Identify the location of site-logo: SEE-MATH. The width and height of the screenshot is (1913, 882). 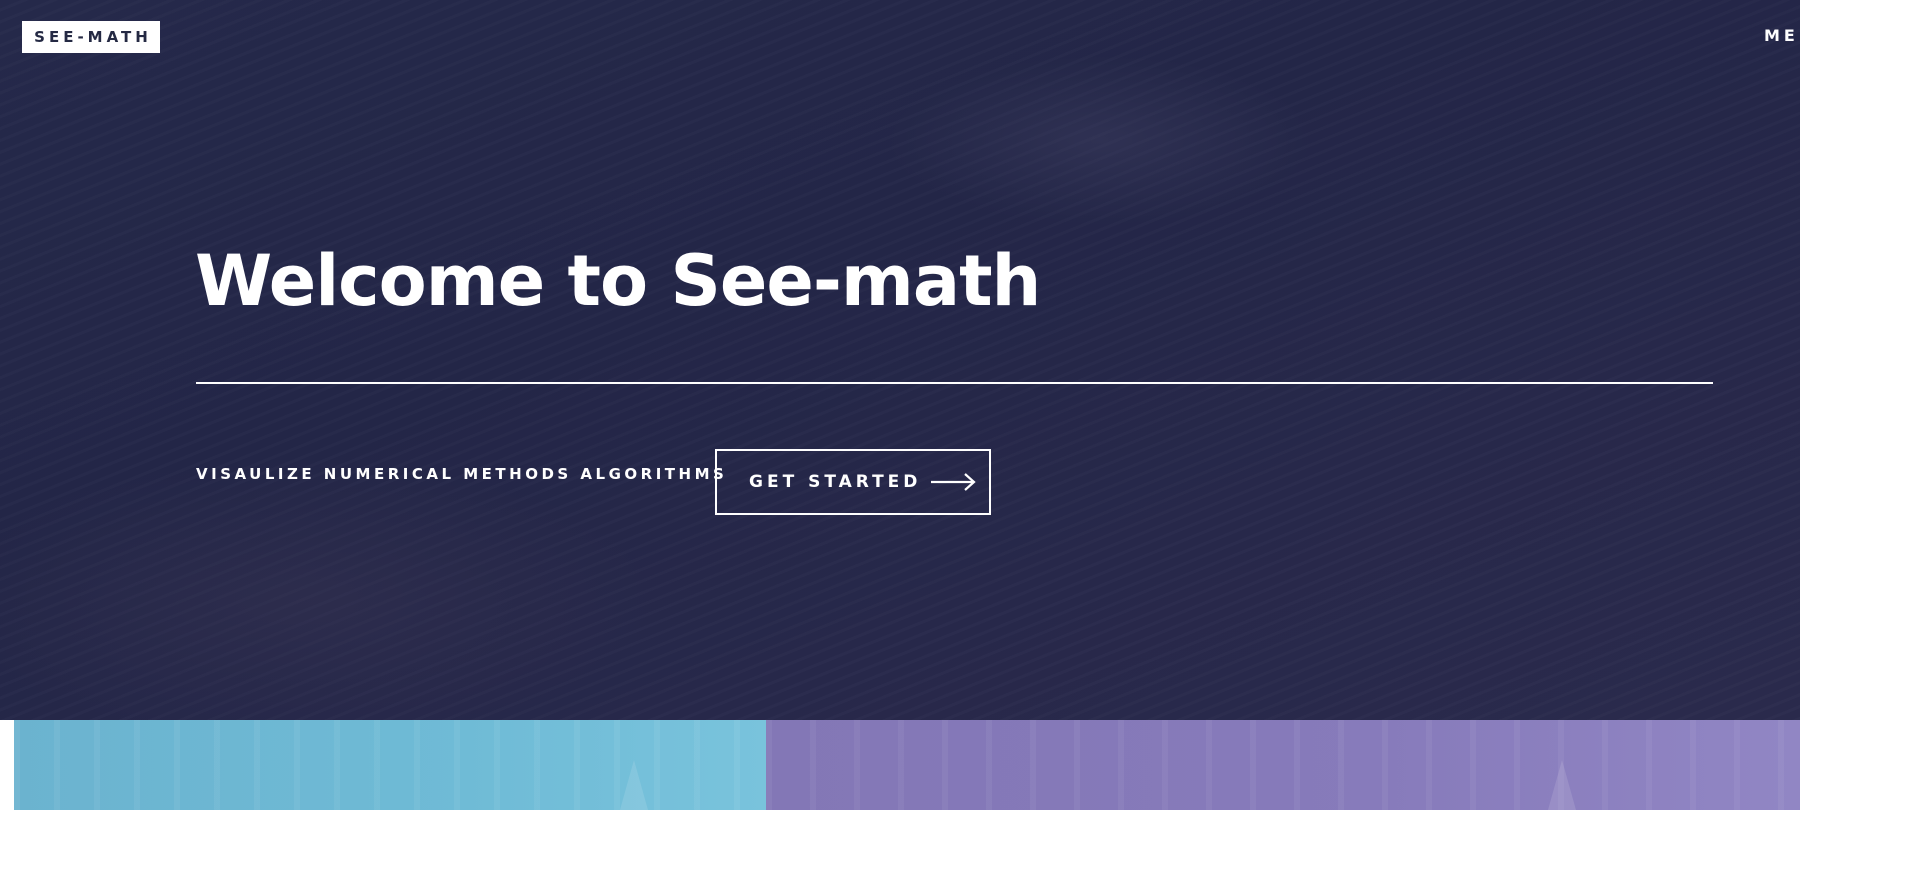
(91, 37).